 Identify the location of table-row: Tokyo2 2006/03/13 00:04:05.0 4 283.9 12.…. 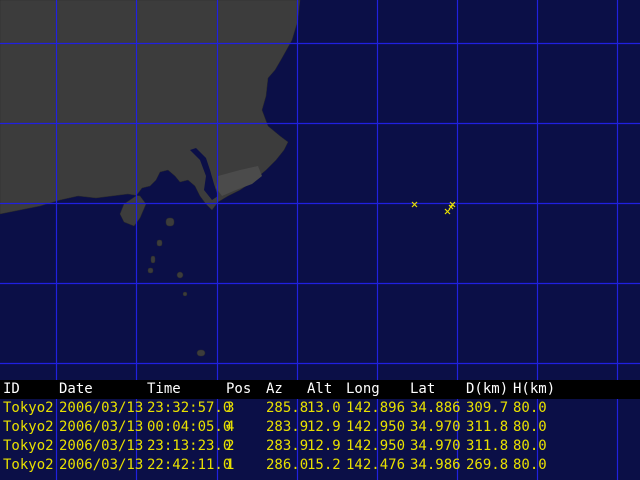
(320, 427).